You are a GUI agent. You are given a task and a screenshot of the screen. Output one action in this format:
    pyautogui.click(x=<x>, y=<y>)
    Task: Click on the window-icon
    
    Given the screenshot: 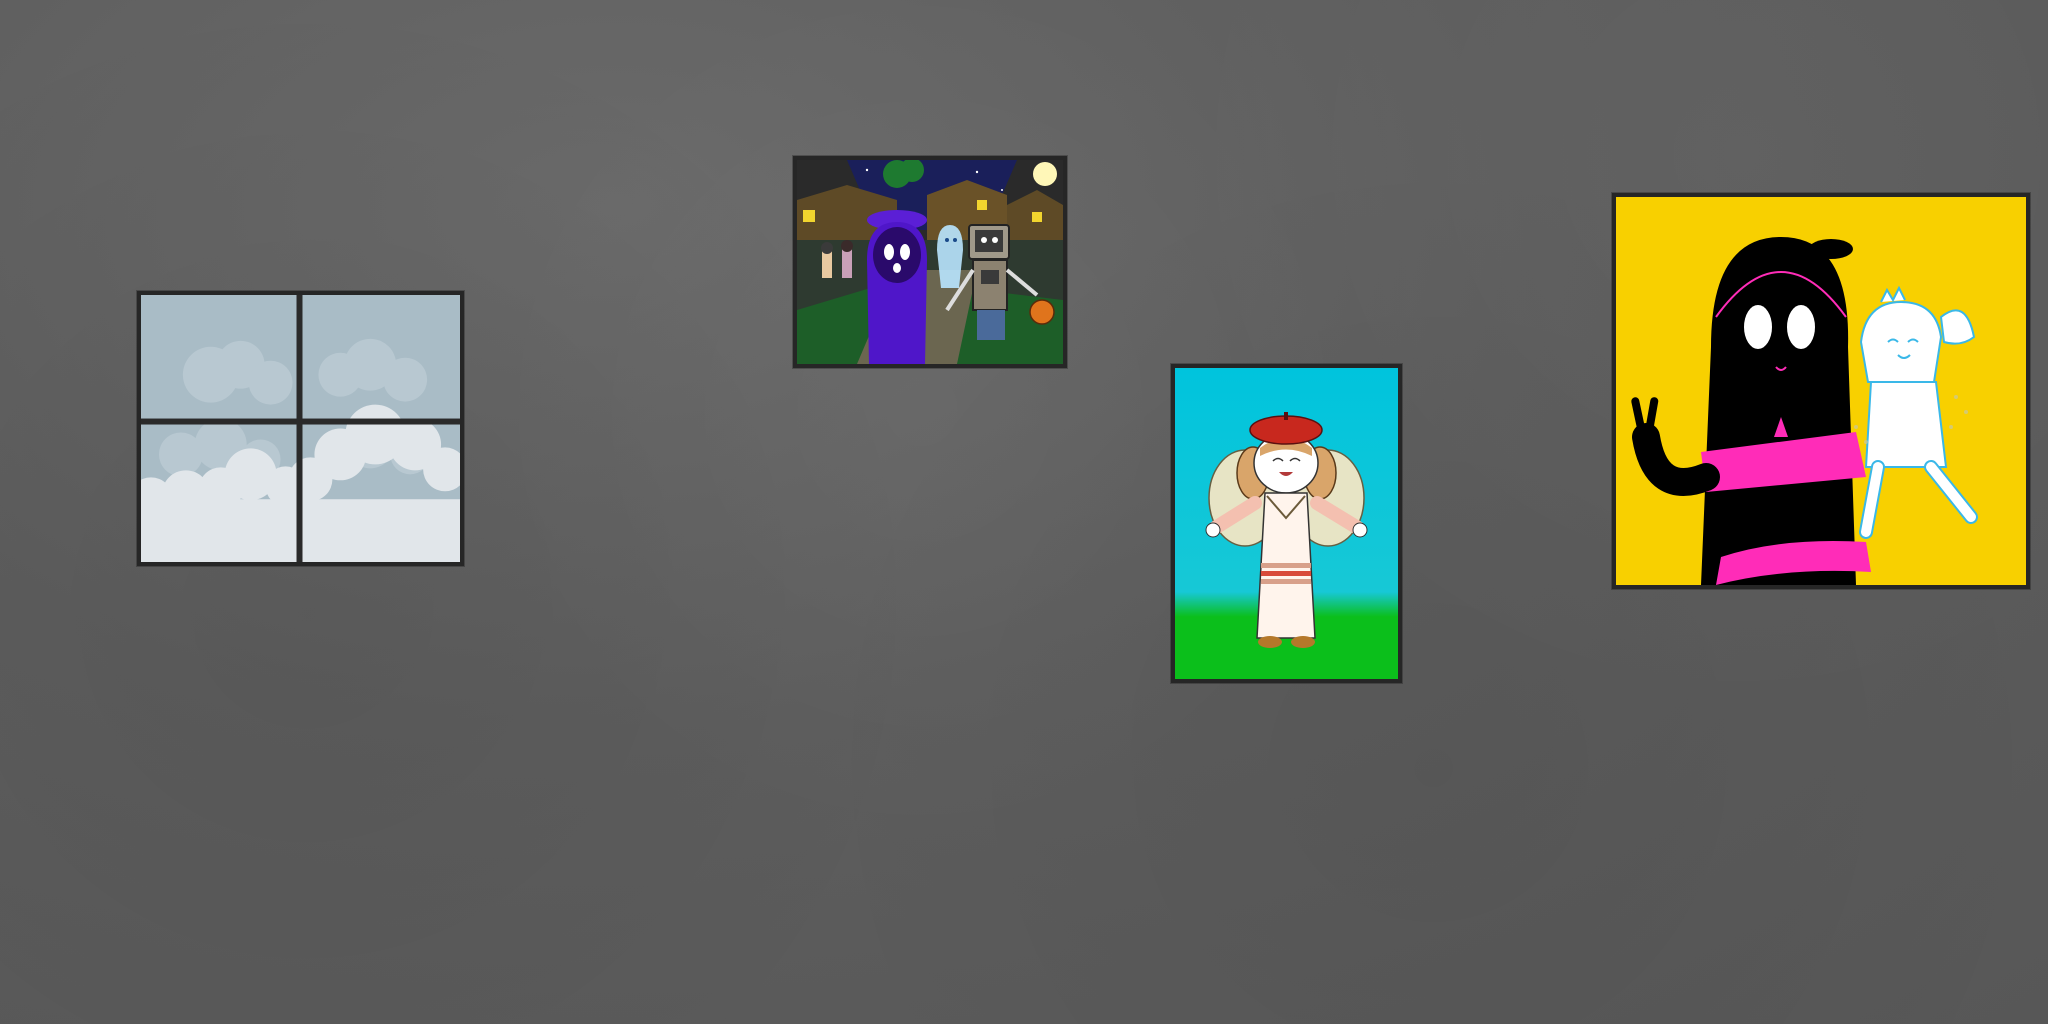 What is the action you would take?
    pyautogui.click(x=300, y=428)
    